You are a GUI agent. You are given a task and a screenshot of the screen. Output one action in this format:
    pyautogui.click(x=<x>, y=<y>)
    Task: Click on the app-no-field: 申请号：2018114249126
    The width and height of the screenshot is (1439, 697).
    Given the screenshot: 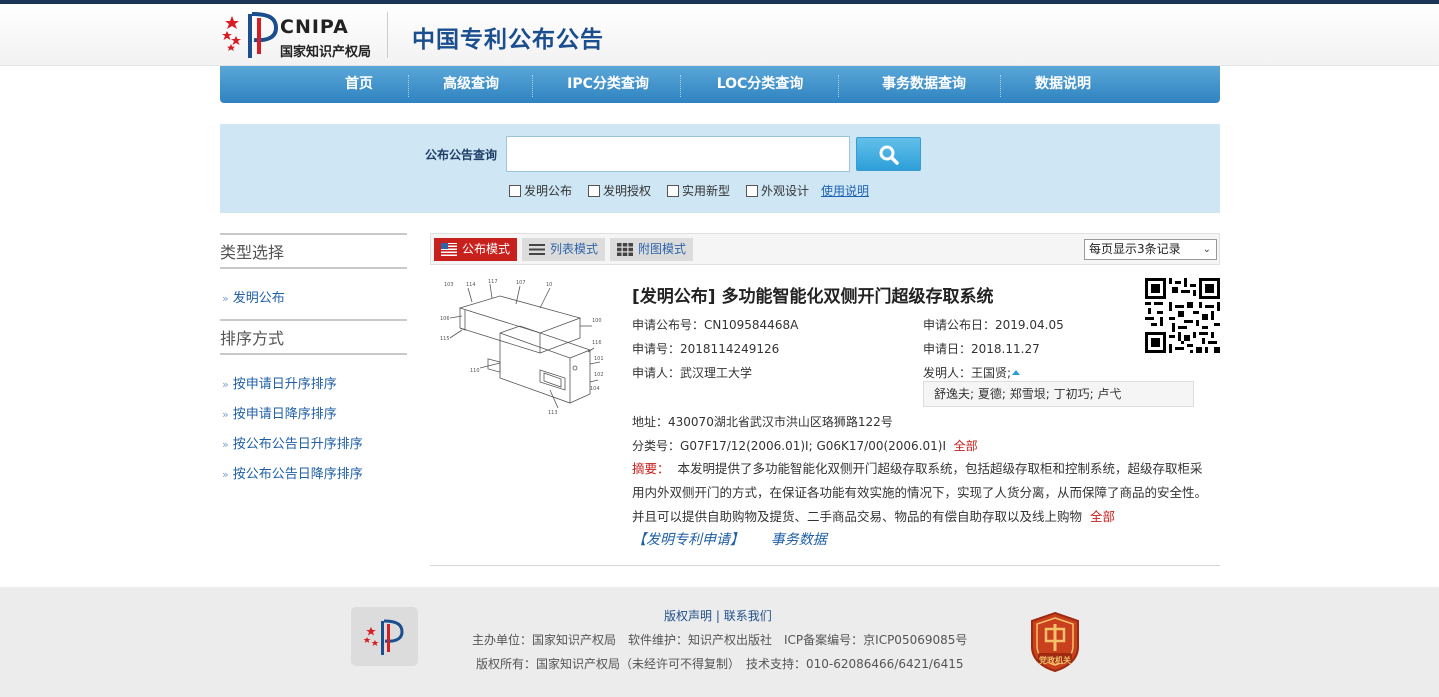 What is the action you would take?
    pyautogui.click(x=705, y=348)
    